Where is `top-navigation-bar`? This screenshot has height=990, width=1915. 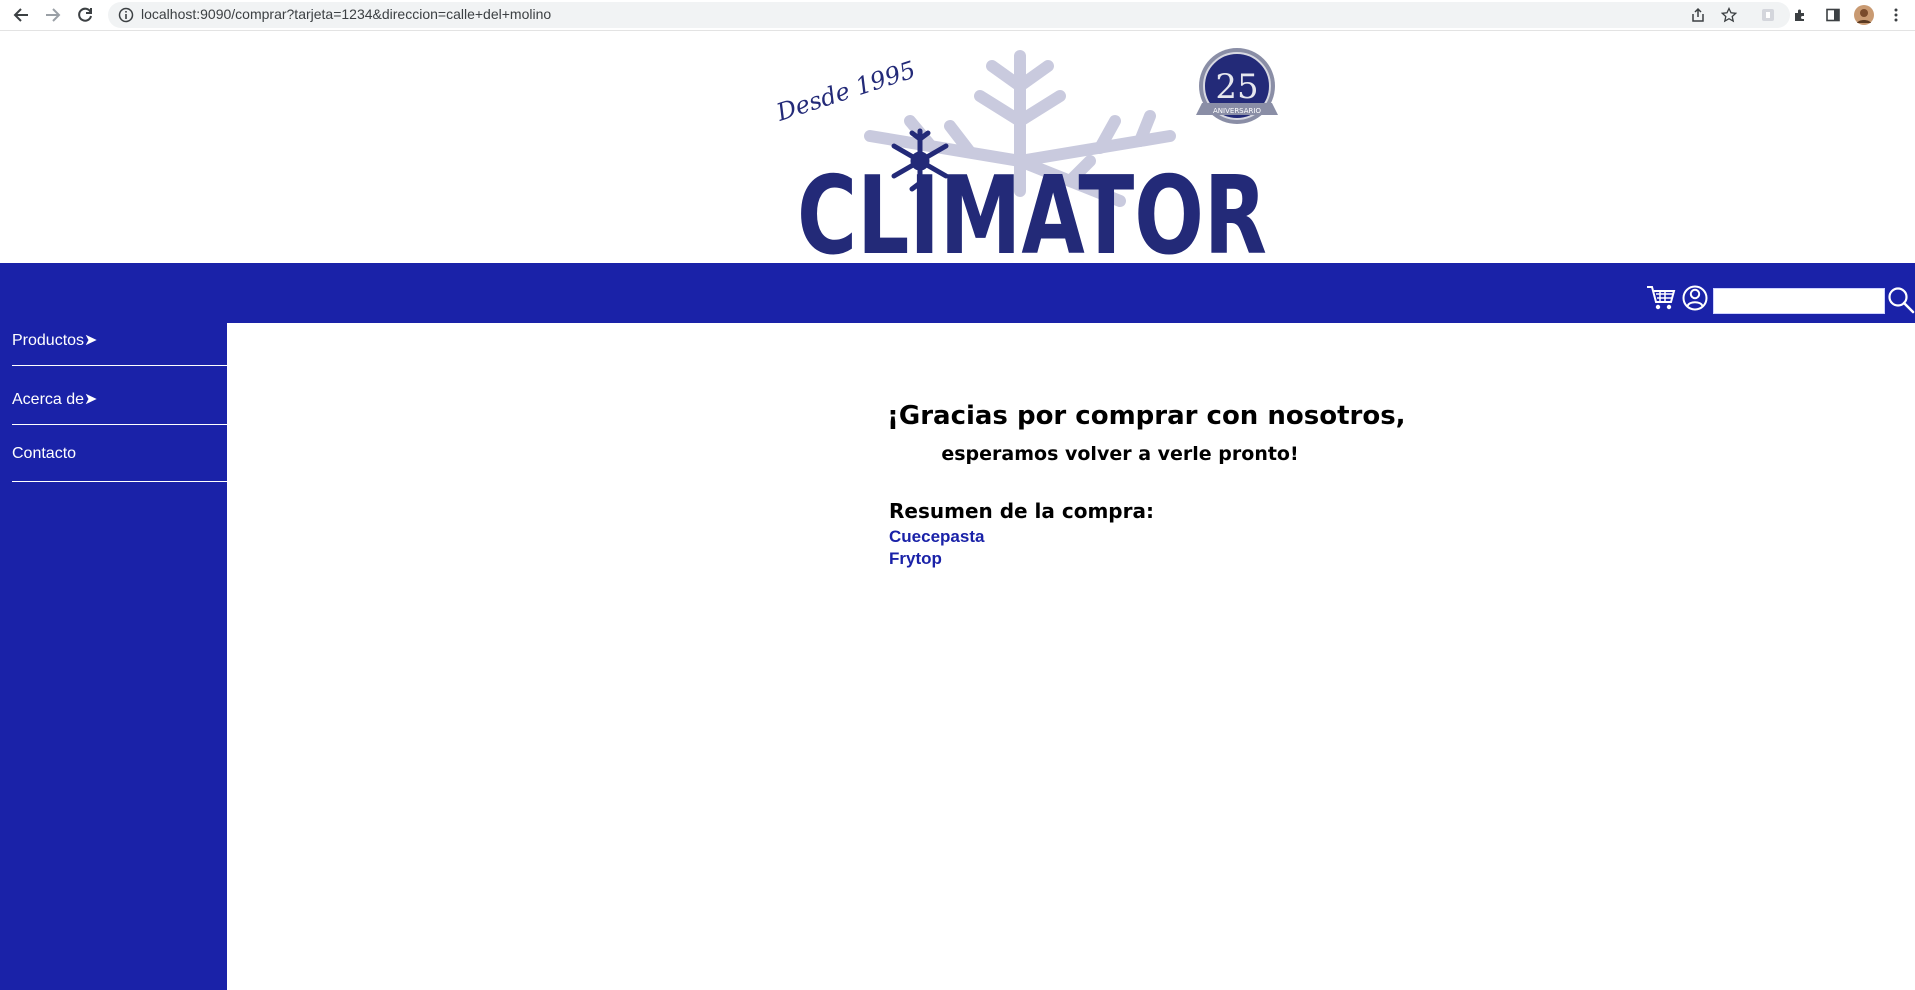
top-navigation-bar is located at coordinates (957, 293).